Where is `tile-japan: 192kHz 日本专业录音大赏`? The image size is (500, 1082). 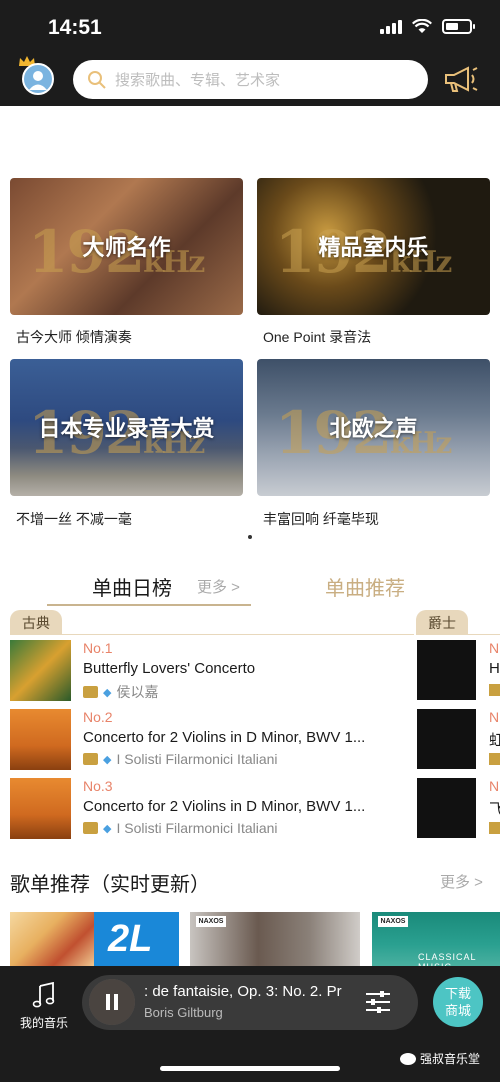 tile-japan: 192kHz 日本专业录音大赏 is located at coordinates (126, 427).